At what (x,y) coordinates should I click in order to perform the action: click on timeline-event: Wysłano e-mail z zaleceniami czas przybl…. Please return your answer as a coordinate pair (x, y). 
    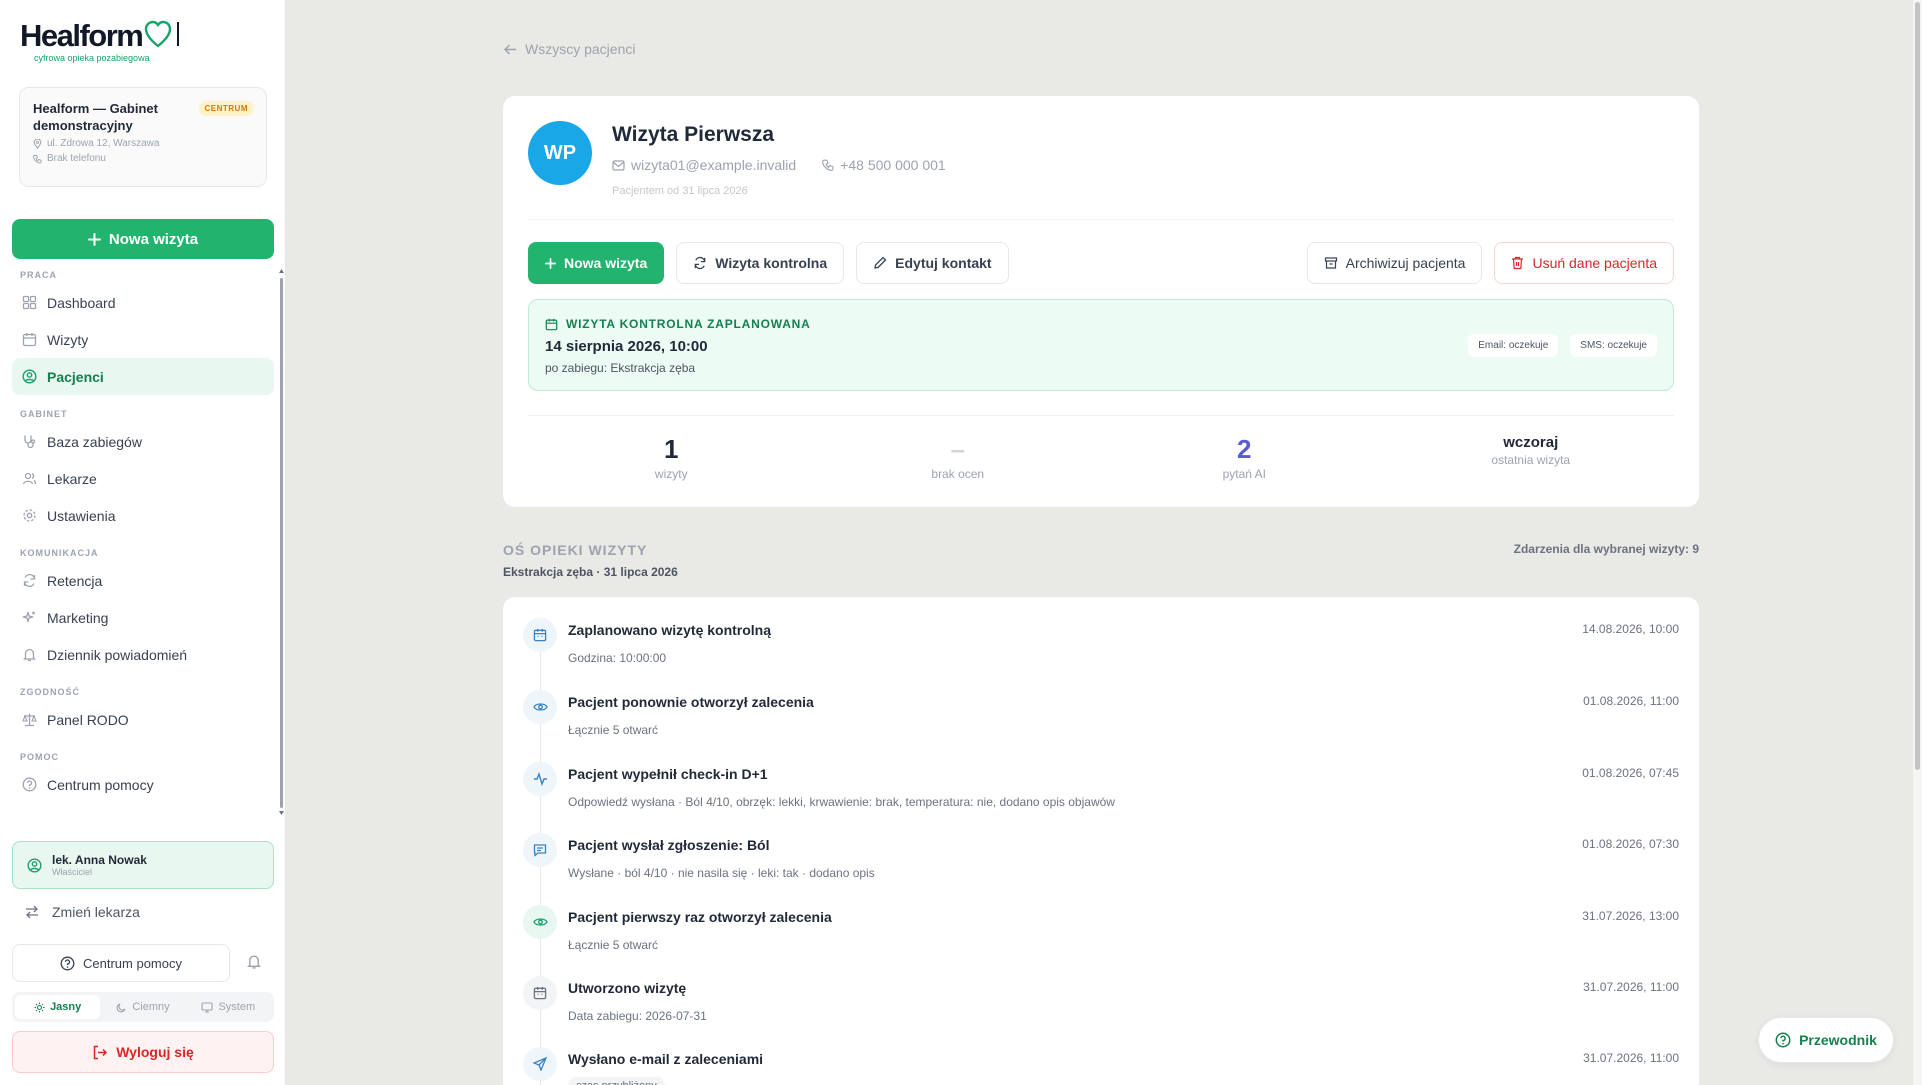
    Looking at the image, I should click on (1101, 1066).